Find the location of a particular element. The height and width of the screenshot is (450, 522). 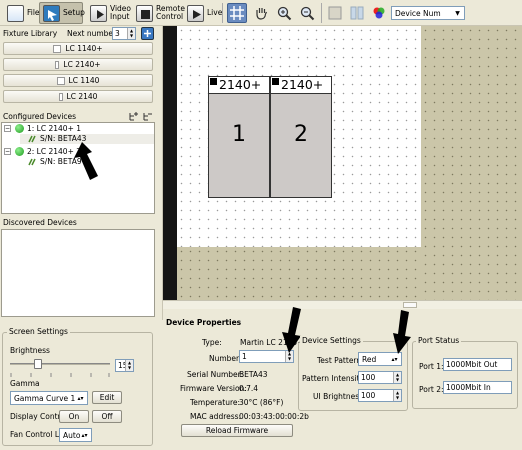

fixture-icon is located at coordinates (57, 48).